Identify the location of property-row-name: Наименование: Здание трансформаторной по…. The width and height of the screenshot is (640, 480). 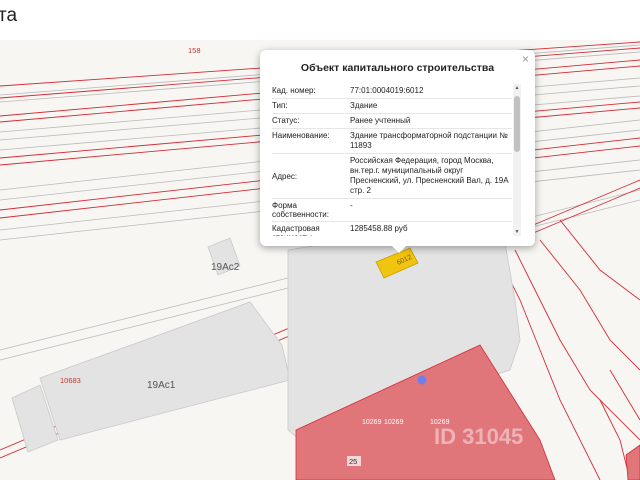
(392, 141).